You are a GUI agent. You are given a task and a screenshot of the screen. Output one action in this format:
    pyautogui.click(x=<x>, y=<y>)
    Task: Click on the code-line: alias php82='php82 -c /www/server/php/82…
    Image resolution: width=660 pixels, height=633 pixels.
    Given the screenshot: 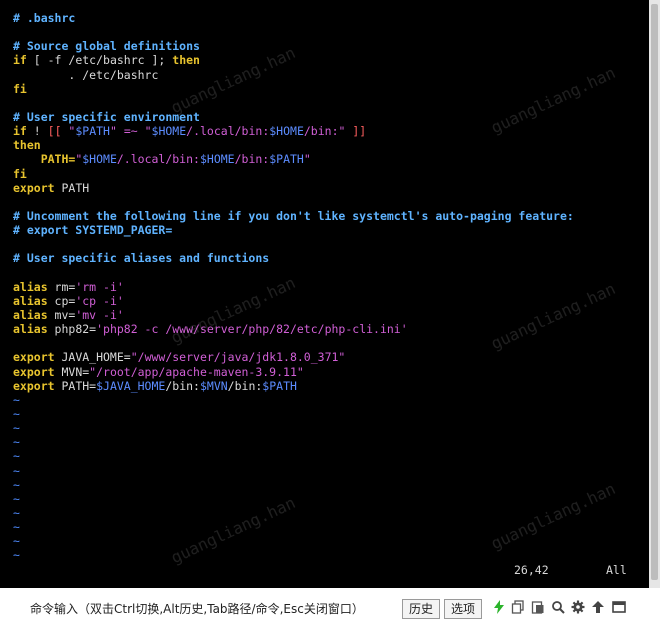 What is the action you would take?
    pyautogui.click(x=293, y=329)
    